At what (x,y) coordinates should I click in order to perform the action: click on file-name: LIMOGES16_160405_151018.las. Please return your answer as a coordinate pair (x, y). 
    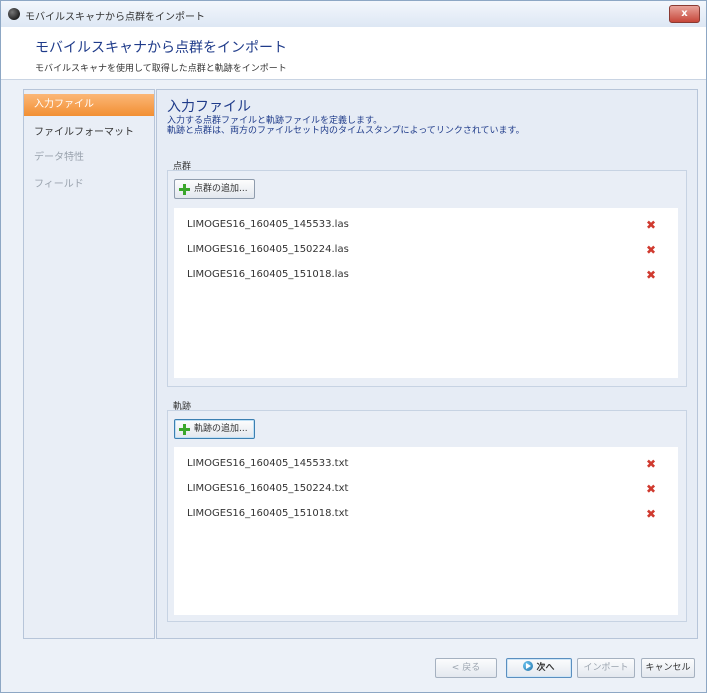
    Looking at the image, I should click on (268, 274).